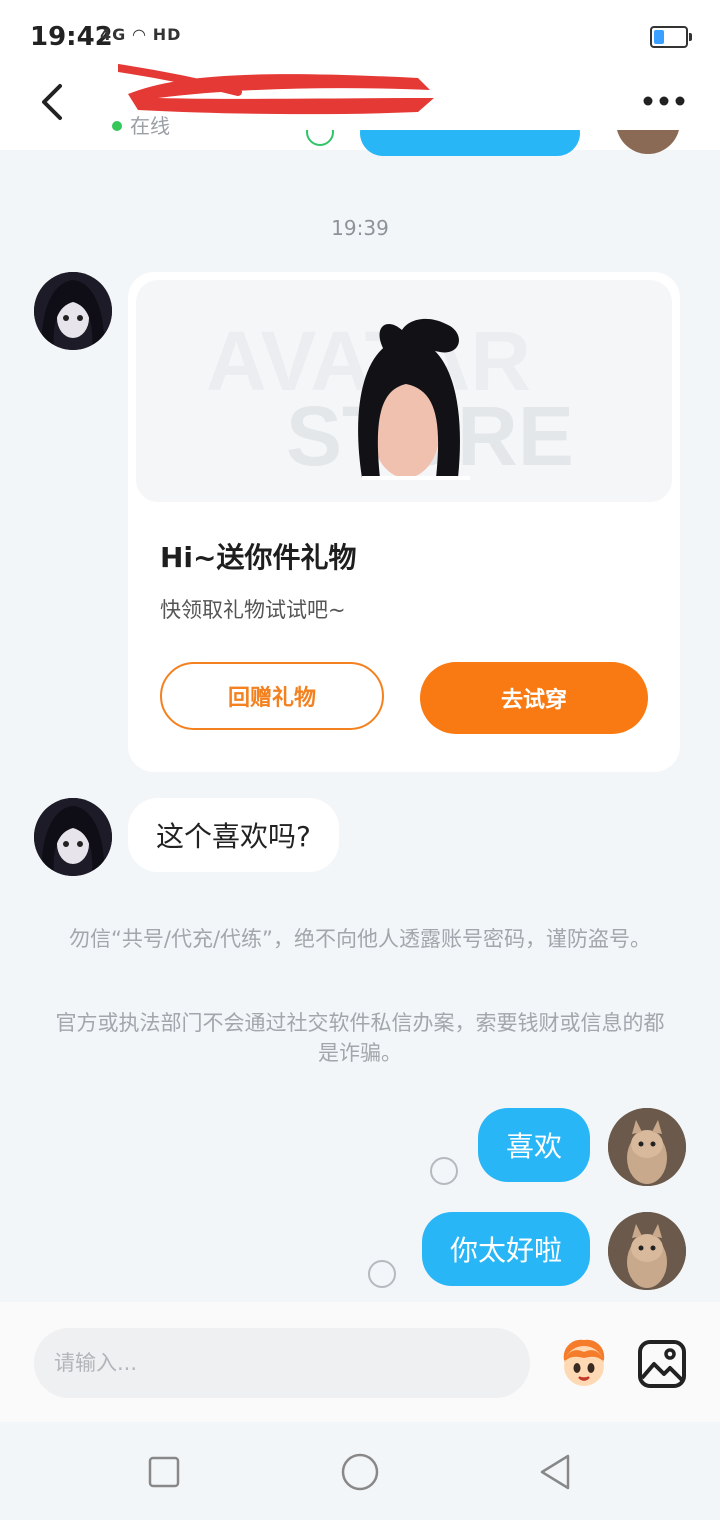 The width and height of the screenshot is (720, 1520). What do you see at coordinates (258, 557) in the screenshot?
I see `gift-title: Hi~送你件礼物` at bounding box center [258, 557].